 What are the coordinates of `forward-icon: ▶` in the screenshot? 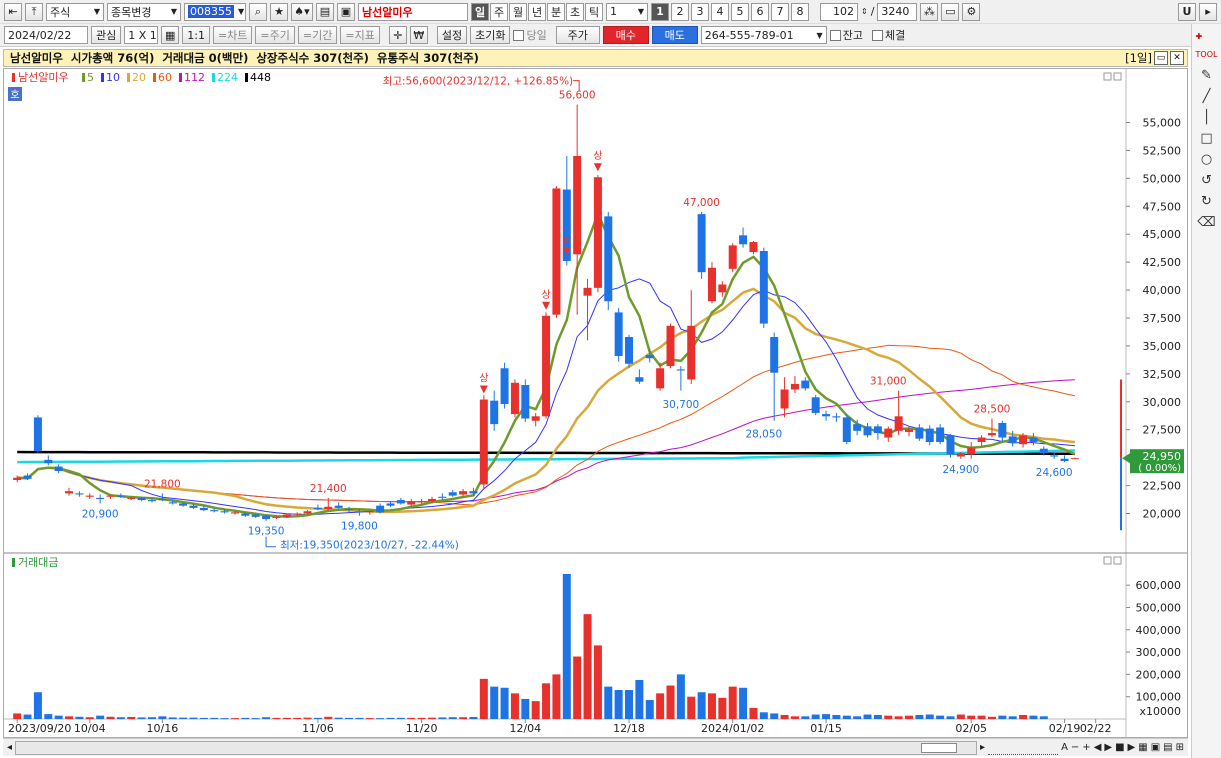 It's located at (1108, 747).